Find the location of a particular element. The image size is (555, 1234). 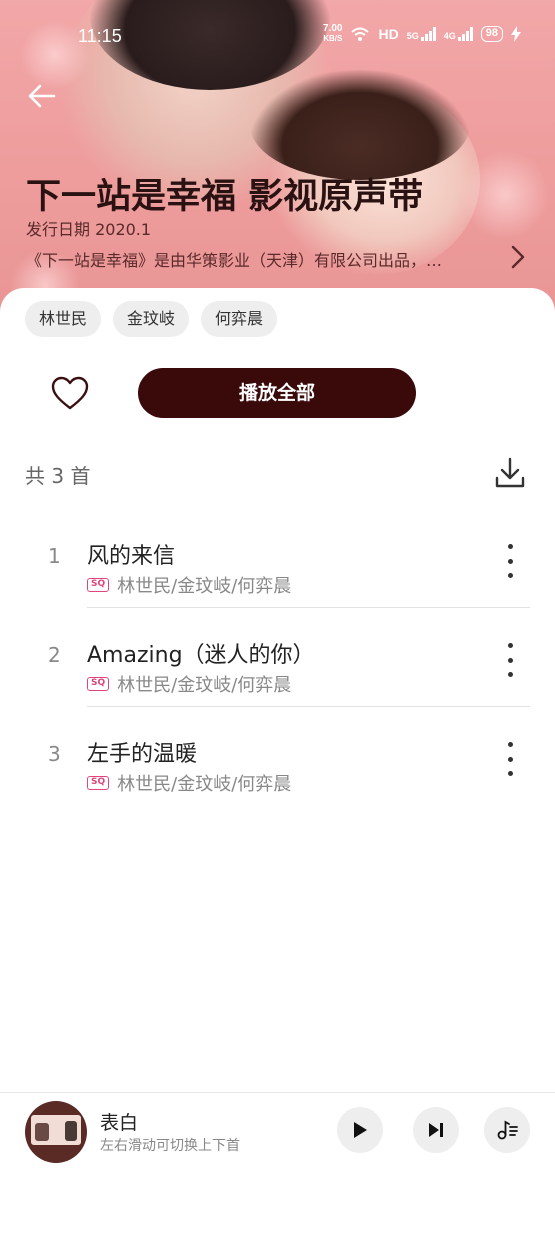

artist-chip: 金玟岐 is located at coordinates (151, 319).